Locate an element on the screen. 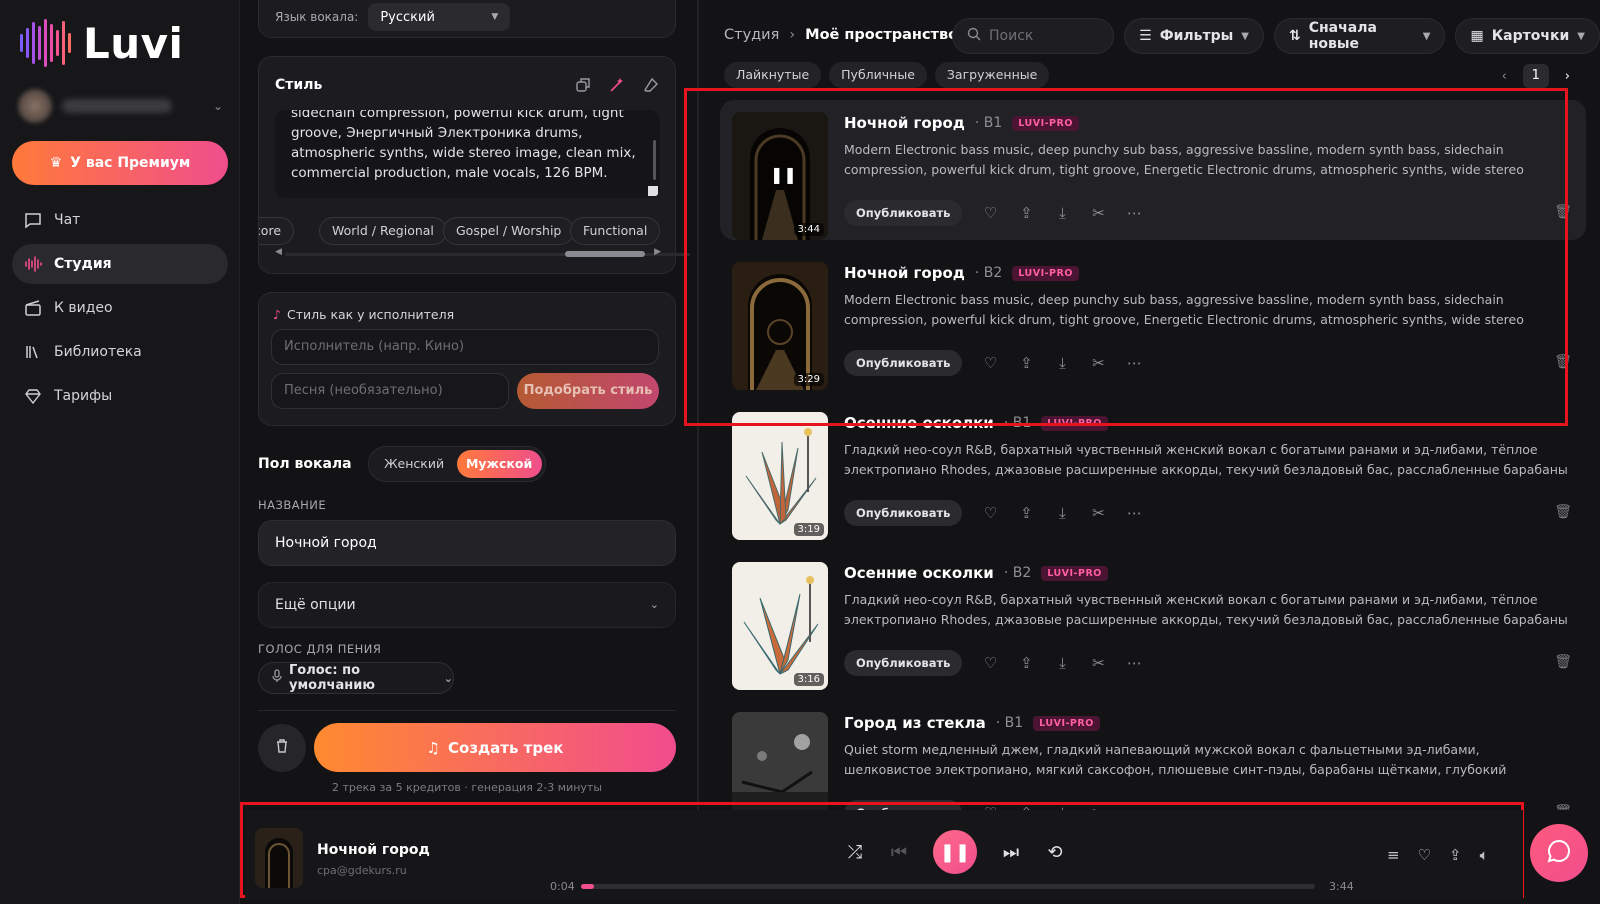 The image size is (1600, 904). nav-item-chat: Чат is located at coordinates (120, 220).